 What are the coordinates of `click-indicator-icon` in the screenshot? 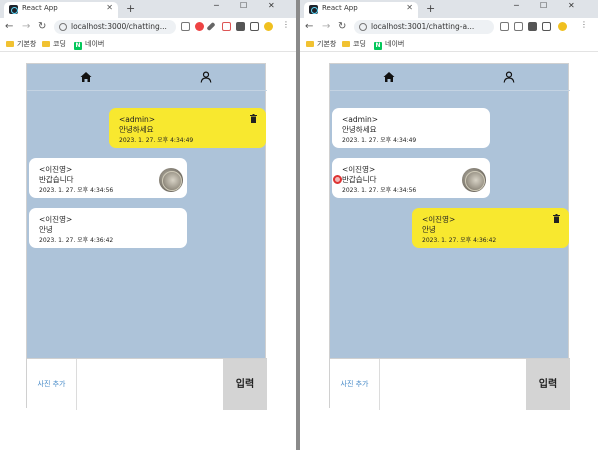 It's located at (337, 179).